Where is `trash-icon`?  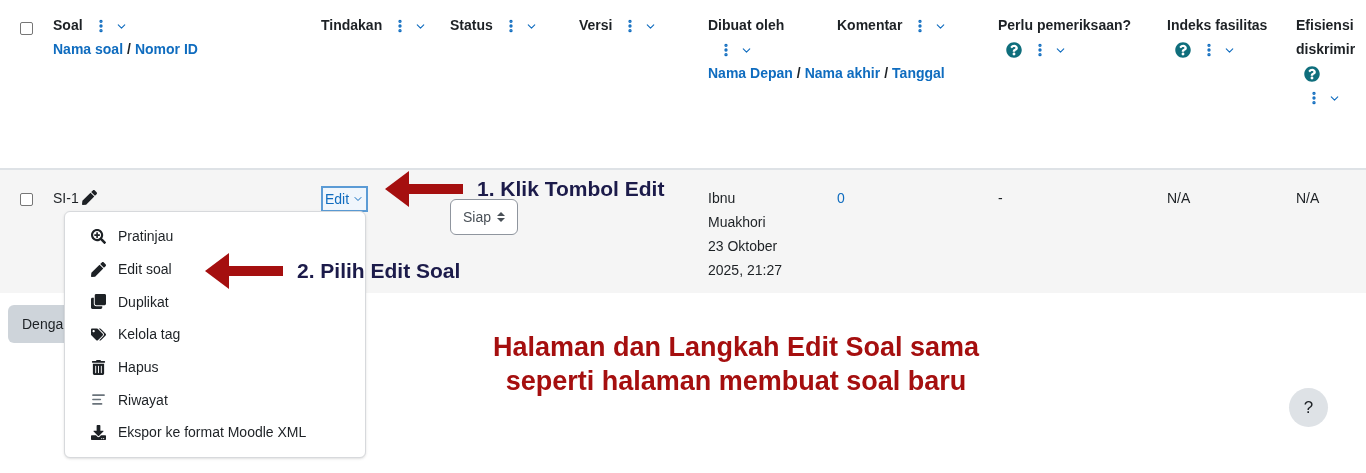
trash-icon is located at coordinates (98, 367).